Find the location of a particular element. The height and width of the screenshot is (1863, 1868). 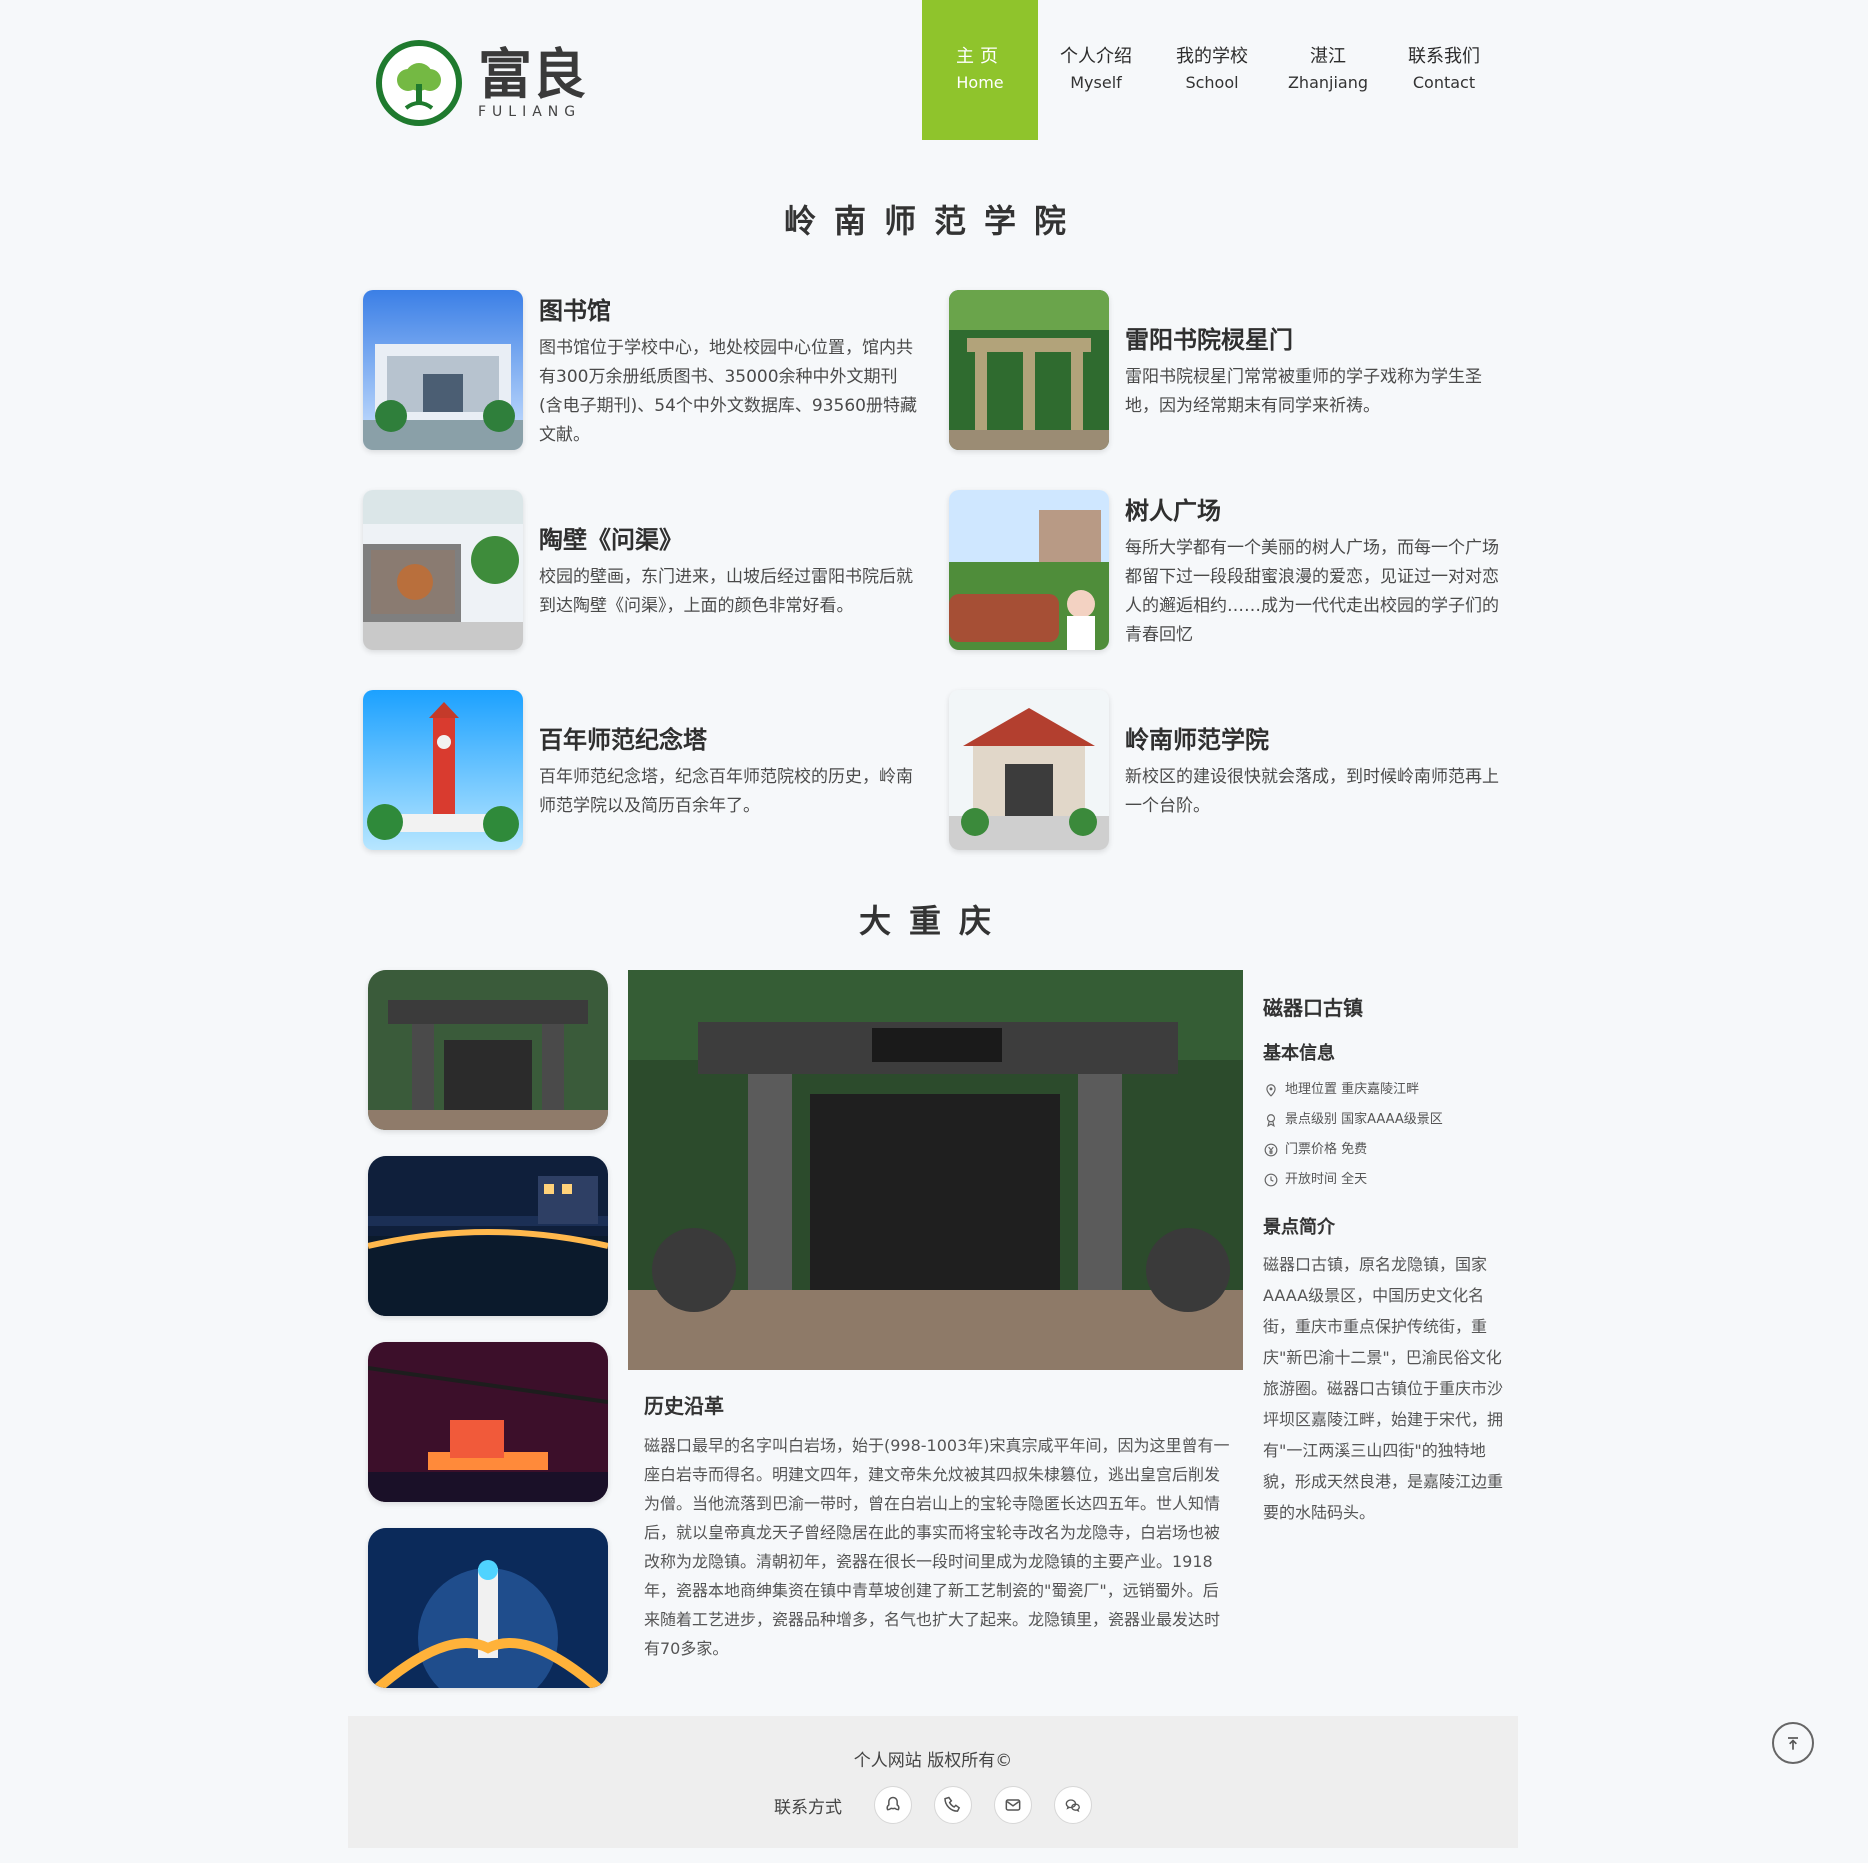

info-row-text: 门票价格 免费 is located at coordinates (1326, 1149).